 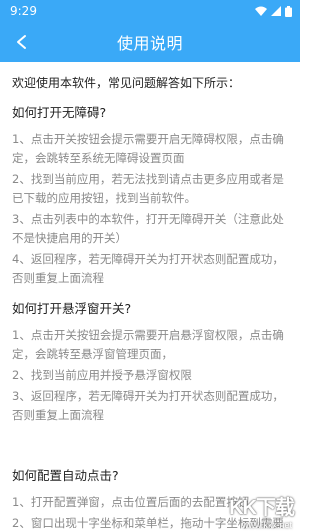 What do you see at coordinates (72, 308) in the screenshot?
I see `section-title: 如何打开悬浮窗开关?` at bounding box center [72, 308].